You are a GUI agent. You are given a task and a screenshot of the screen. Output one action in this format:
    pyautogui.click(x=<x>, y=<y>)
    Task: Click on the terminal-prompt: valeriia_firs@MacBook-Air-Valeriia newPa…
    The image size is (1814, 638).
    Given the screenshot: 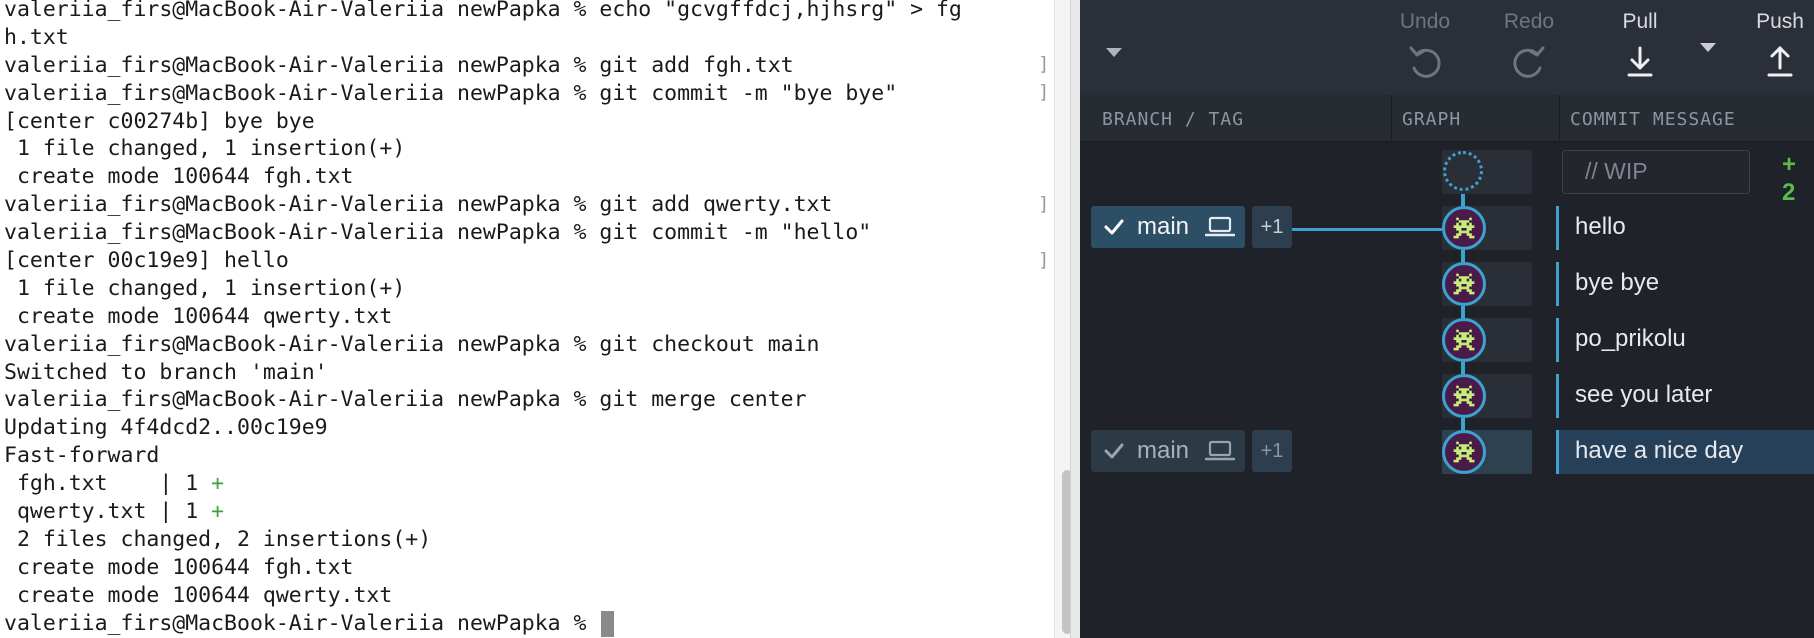 What is the action you would take?
    pyautogui.click(x=302, y=623)
    